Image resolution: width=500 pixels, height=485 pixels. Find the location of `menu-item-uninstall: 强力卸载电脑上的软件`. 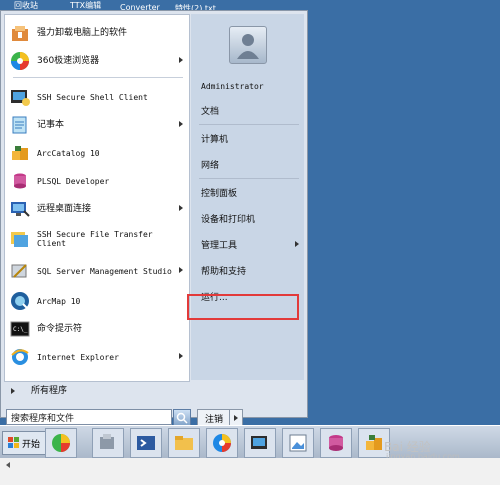

menu-item-uninstall: 强力卸载电脑上的软件 is located at coordinates (98, 33).